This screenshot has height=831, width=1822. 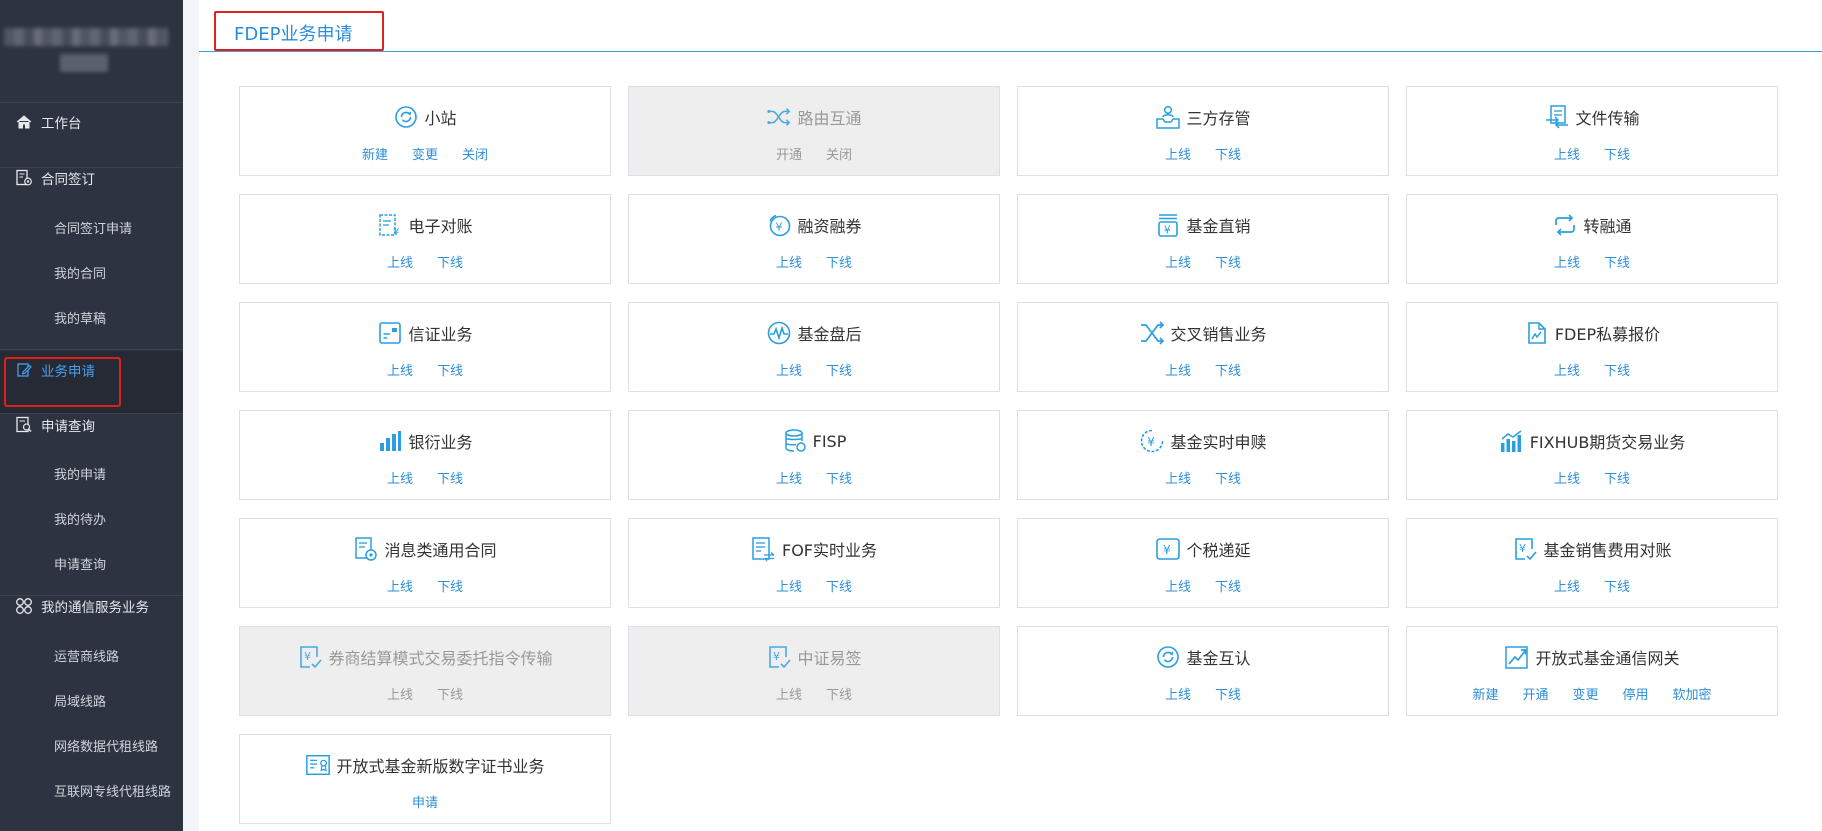 I want to click on service-card: 交叉销售业务 上线 下线, so click(x=1203, y=347).